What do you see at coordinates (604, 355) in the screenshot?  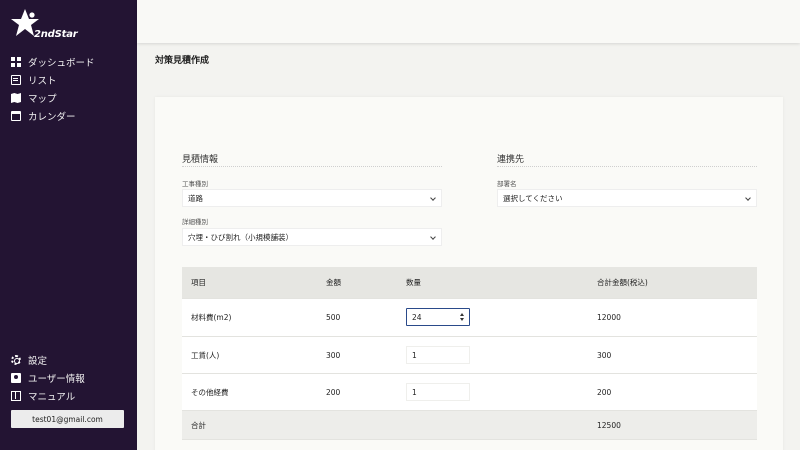 I see `row-total: 300` at bounding box center [604, 355].